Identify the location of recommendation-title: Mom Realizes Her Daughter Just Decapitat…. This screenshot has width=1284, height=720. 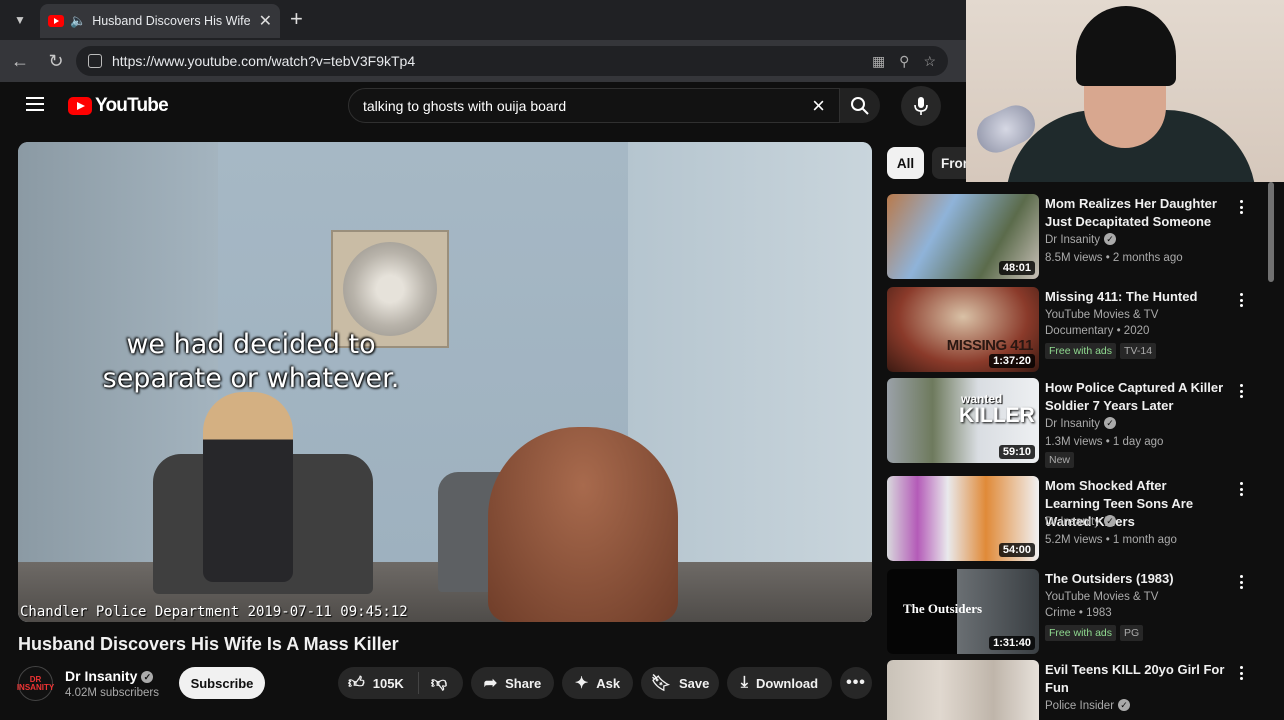
(1135, 213).